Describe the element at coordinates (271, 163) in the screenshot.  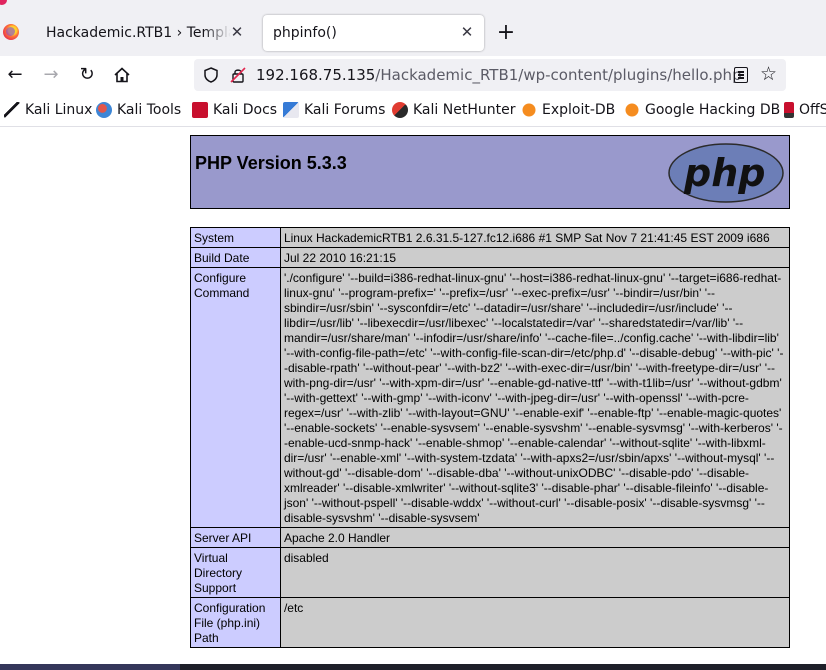
I see `php-version-title: PHP Version 5.3.3` at that location.